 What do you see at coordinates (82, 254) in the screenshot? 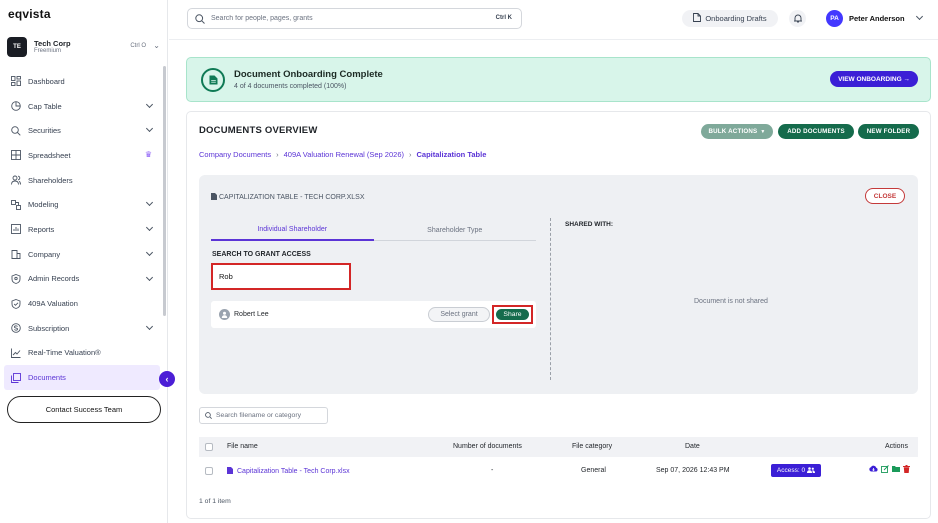
I see `sidebar-item-company: Company` at bounding box center [82, 254].